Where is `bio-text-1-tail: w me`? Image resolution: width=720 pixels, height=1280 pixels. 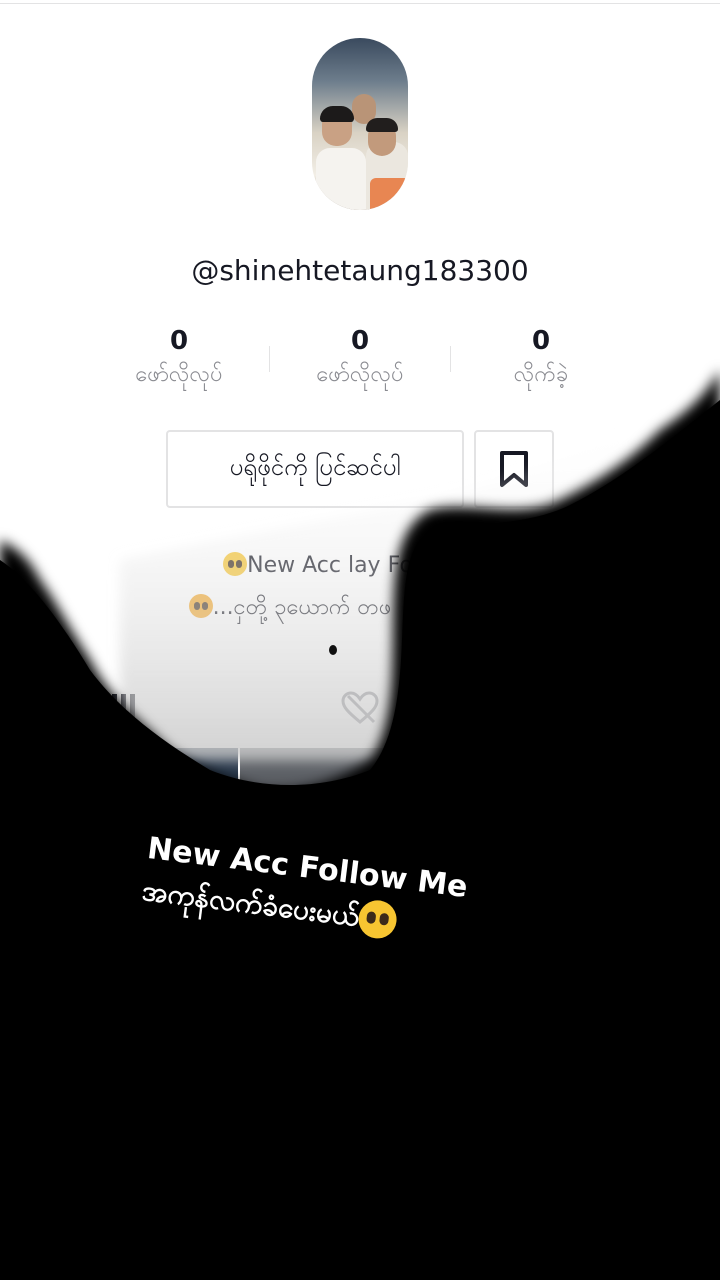 bio-text-1-tail: w me is located at coordinates (442, 565).